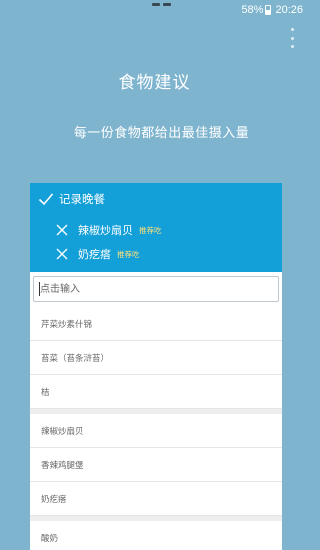  What do you see at coordinates (156, 289) in the screenshot?
I see `food-search-input` at bounding box center [156, 289].